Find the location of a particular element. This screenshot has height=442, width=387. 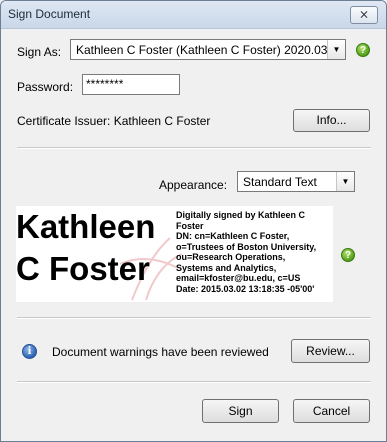

appearance-help-icon: ? is located at coordinates (348, 255).